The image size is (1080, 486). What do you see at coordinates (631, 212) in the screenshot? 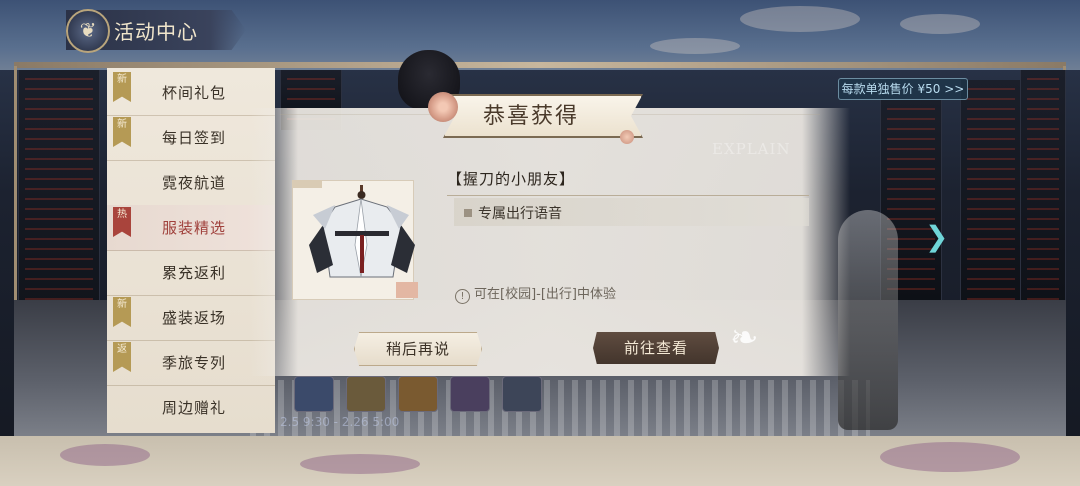
I see `reward-detail-row: 专属出行语音` at bounding box center [631, 212].